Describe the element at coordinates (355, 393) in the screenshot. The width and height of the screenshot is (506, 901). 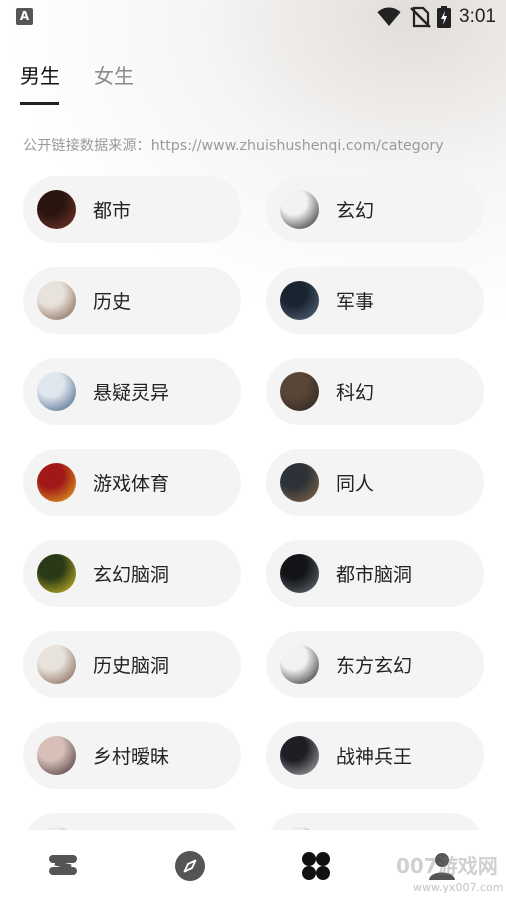
I see `category-label: 科幻` at that location.